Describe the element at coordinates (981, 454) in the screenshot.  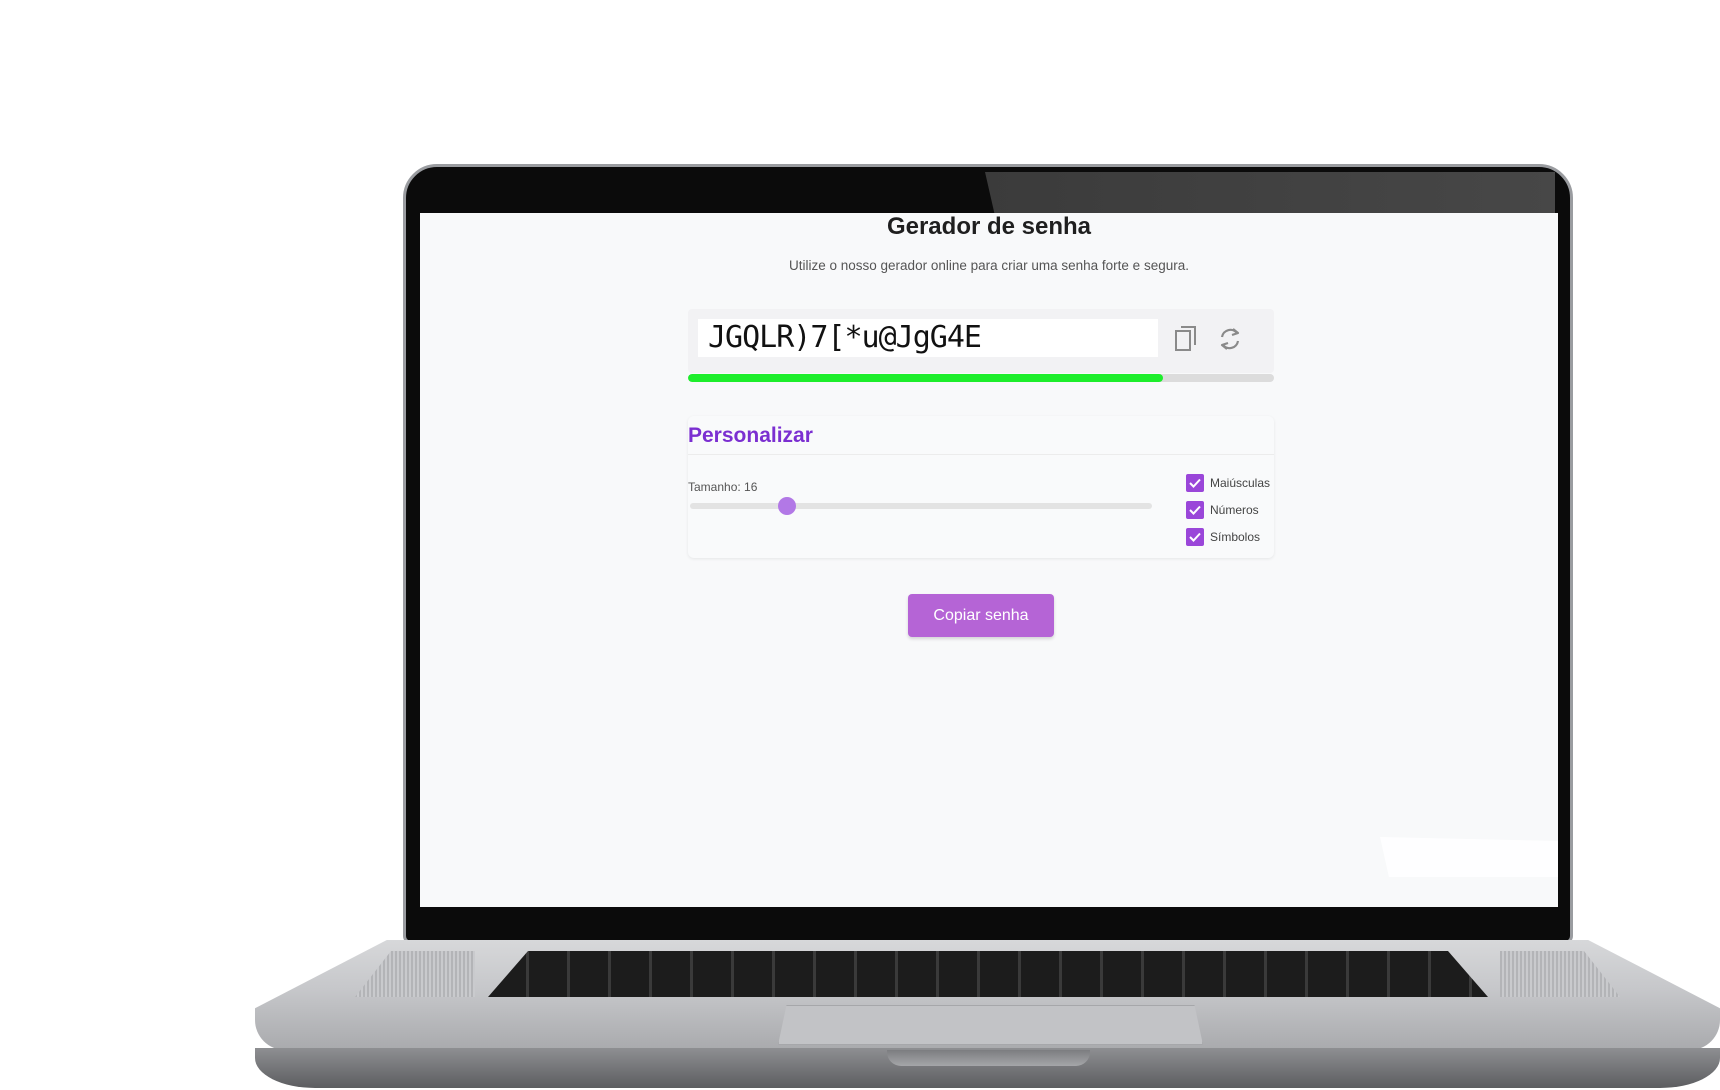
I see `divider` at that location.